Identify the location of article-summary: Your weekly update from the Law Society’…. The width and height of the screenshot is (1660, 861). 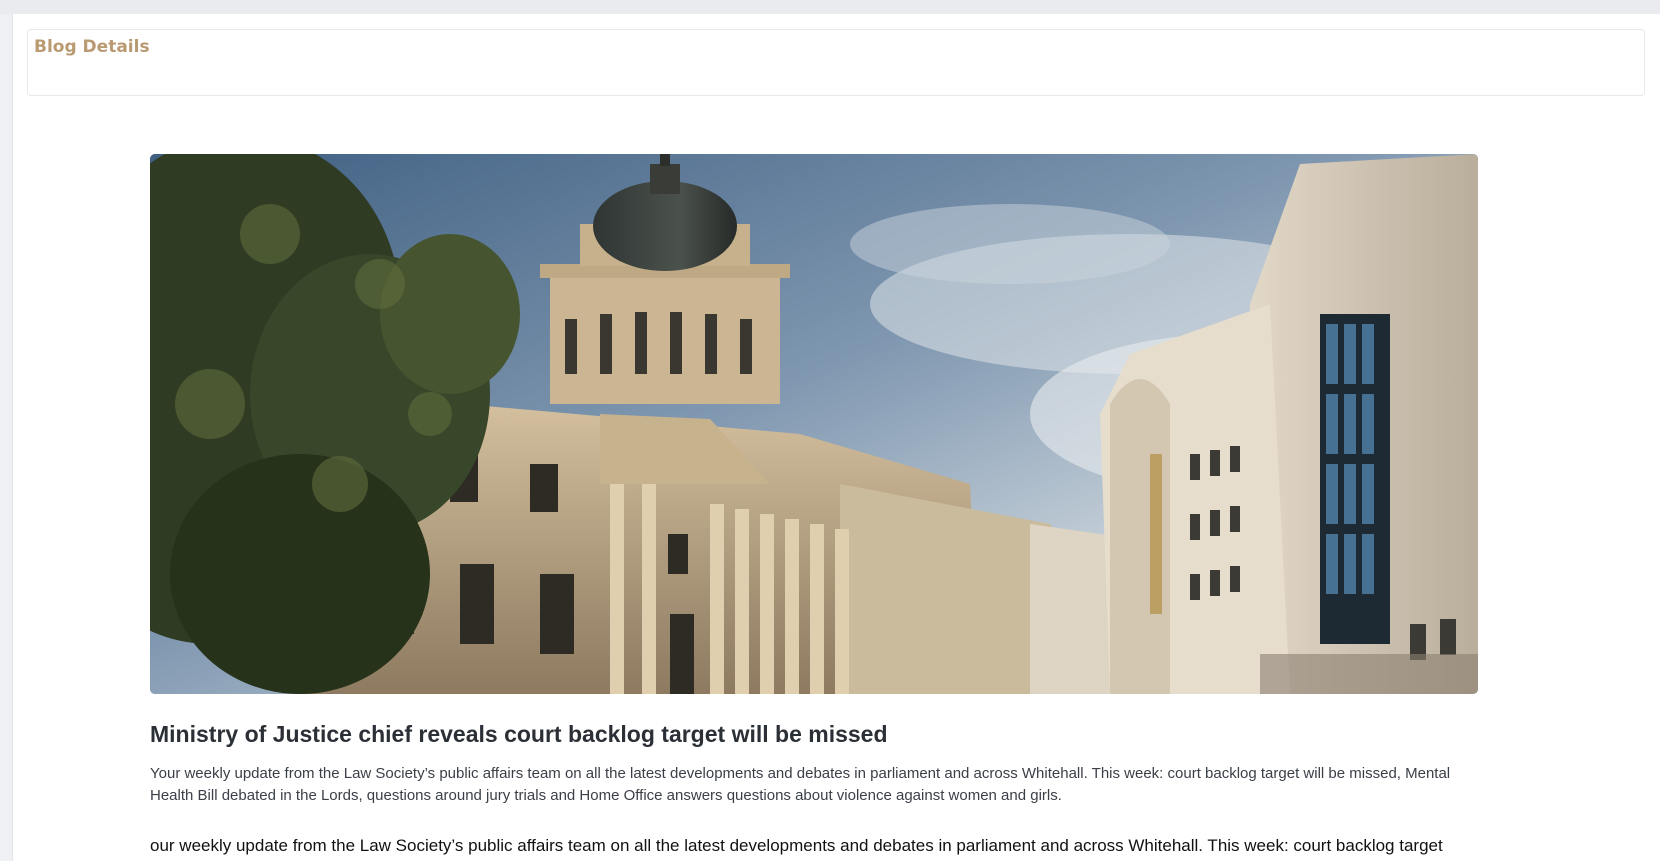
(800, 784).